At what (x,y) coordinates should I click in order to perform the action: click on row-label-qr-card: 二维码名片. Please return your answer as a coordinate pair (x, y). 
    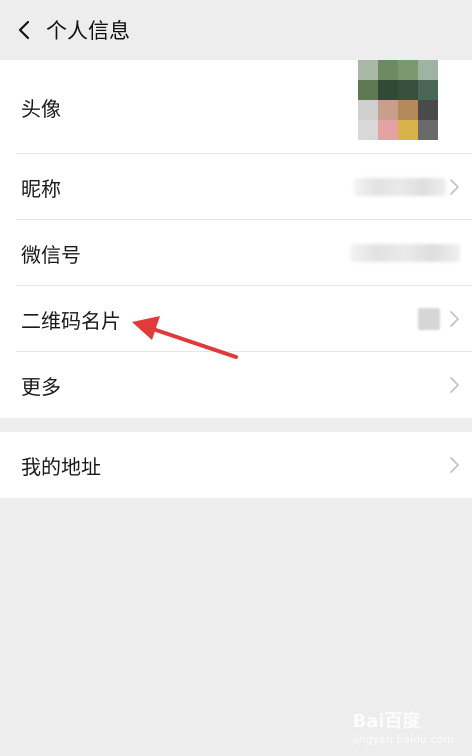
    Looking at the image, I should click on (71, 320).